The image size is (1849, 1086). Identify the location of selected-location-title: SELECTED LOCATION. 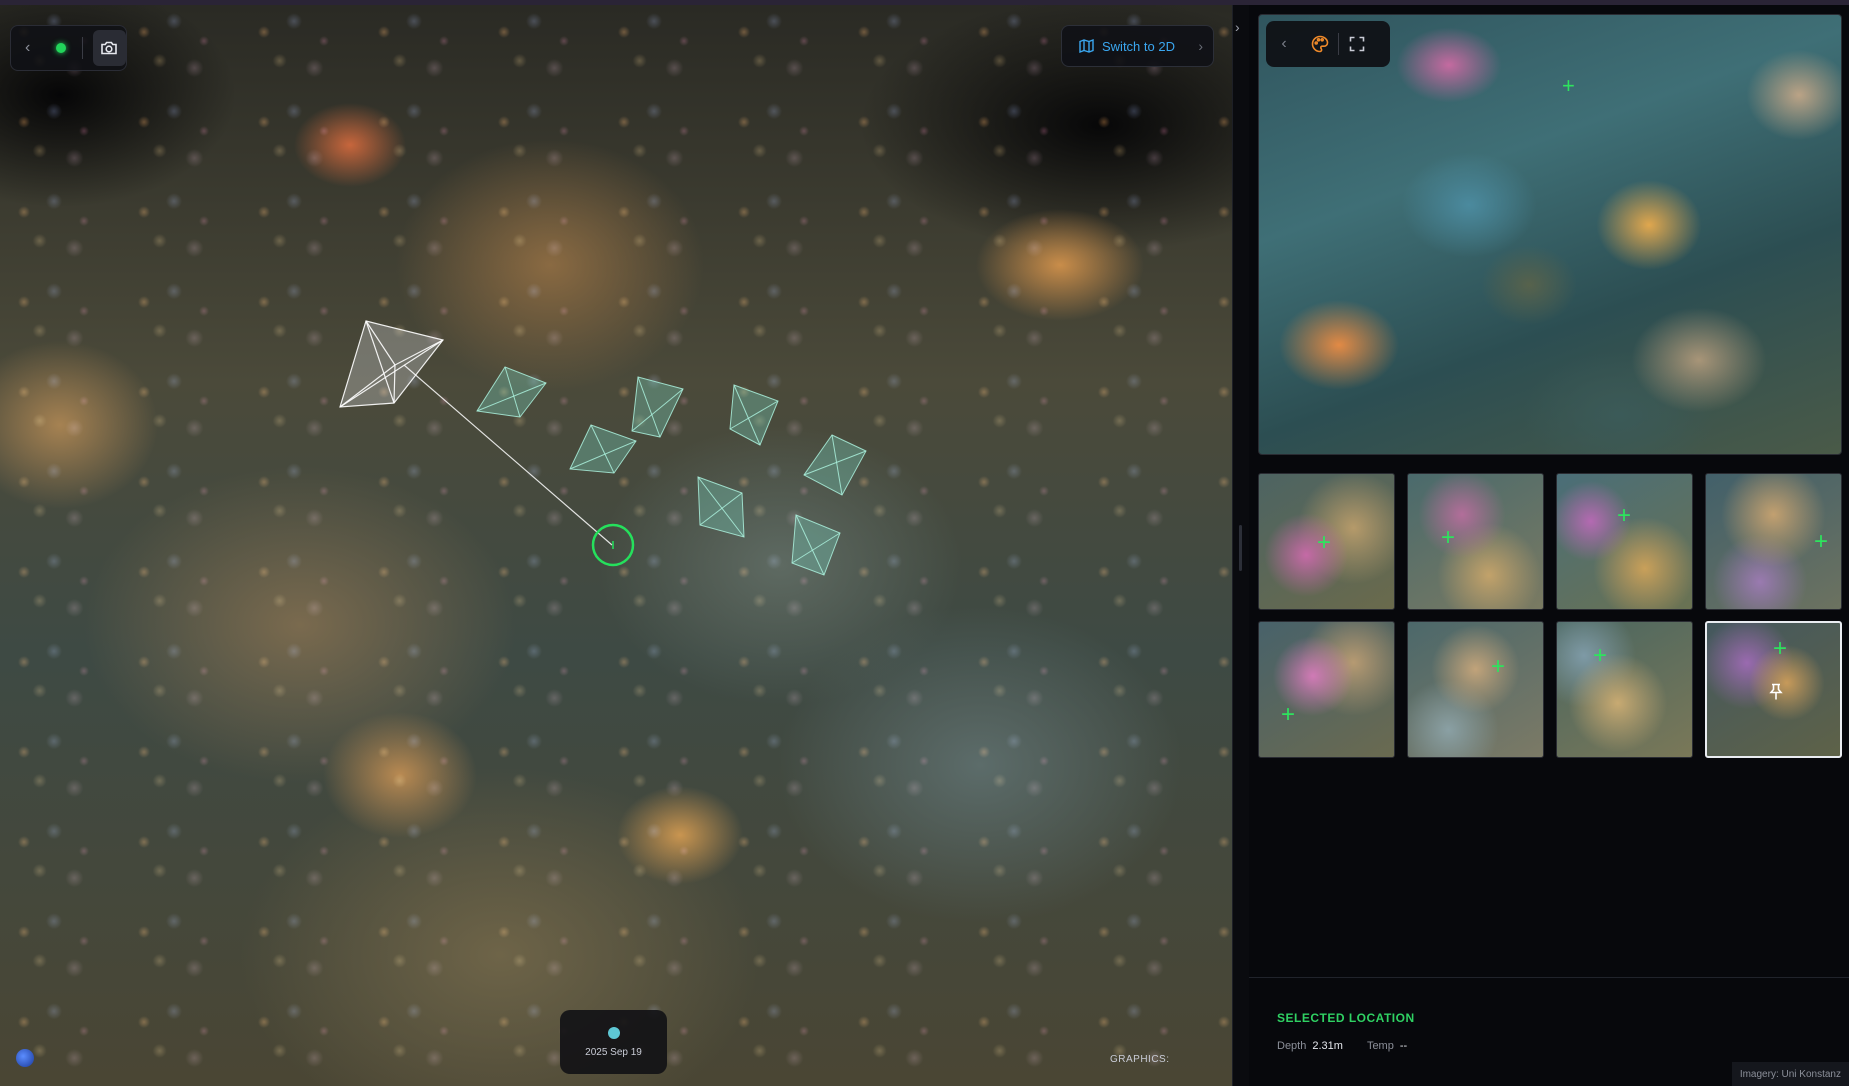
(1346, 1018).